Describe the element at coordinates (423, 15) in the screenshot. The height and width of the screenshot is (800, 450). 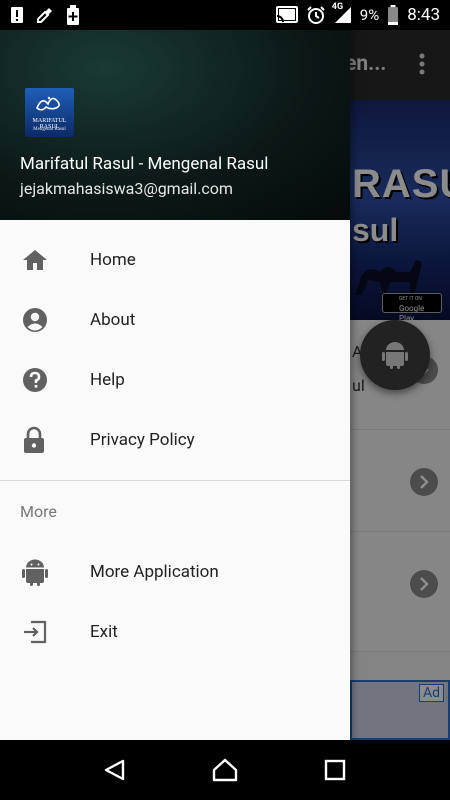
I see `clock: 8:43` at that location.